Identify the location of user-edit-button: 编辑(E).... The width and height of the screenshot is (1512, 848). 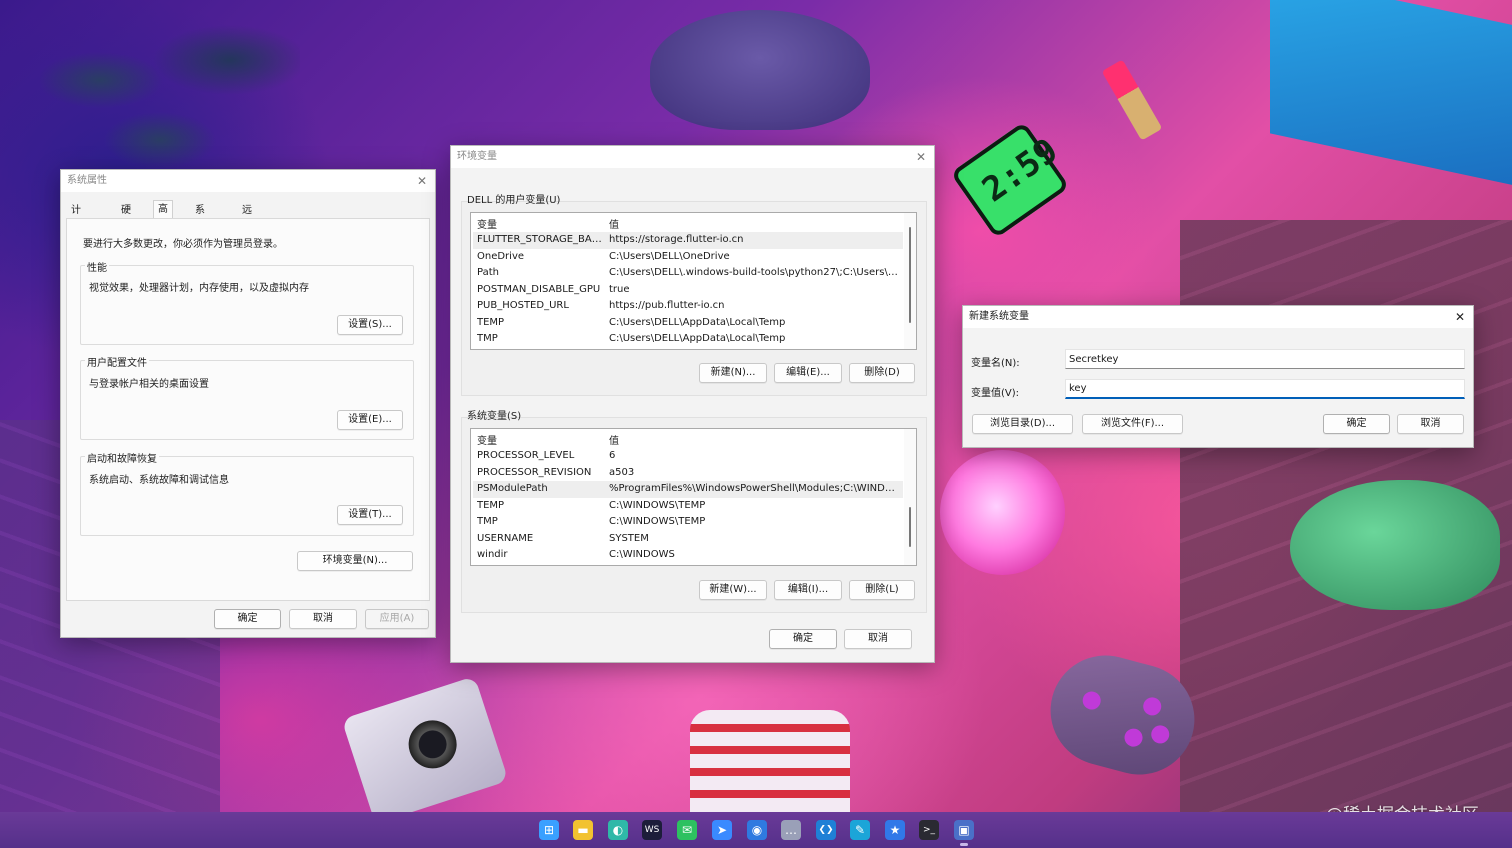
(808, 373).